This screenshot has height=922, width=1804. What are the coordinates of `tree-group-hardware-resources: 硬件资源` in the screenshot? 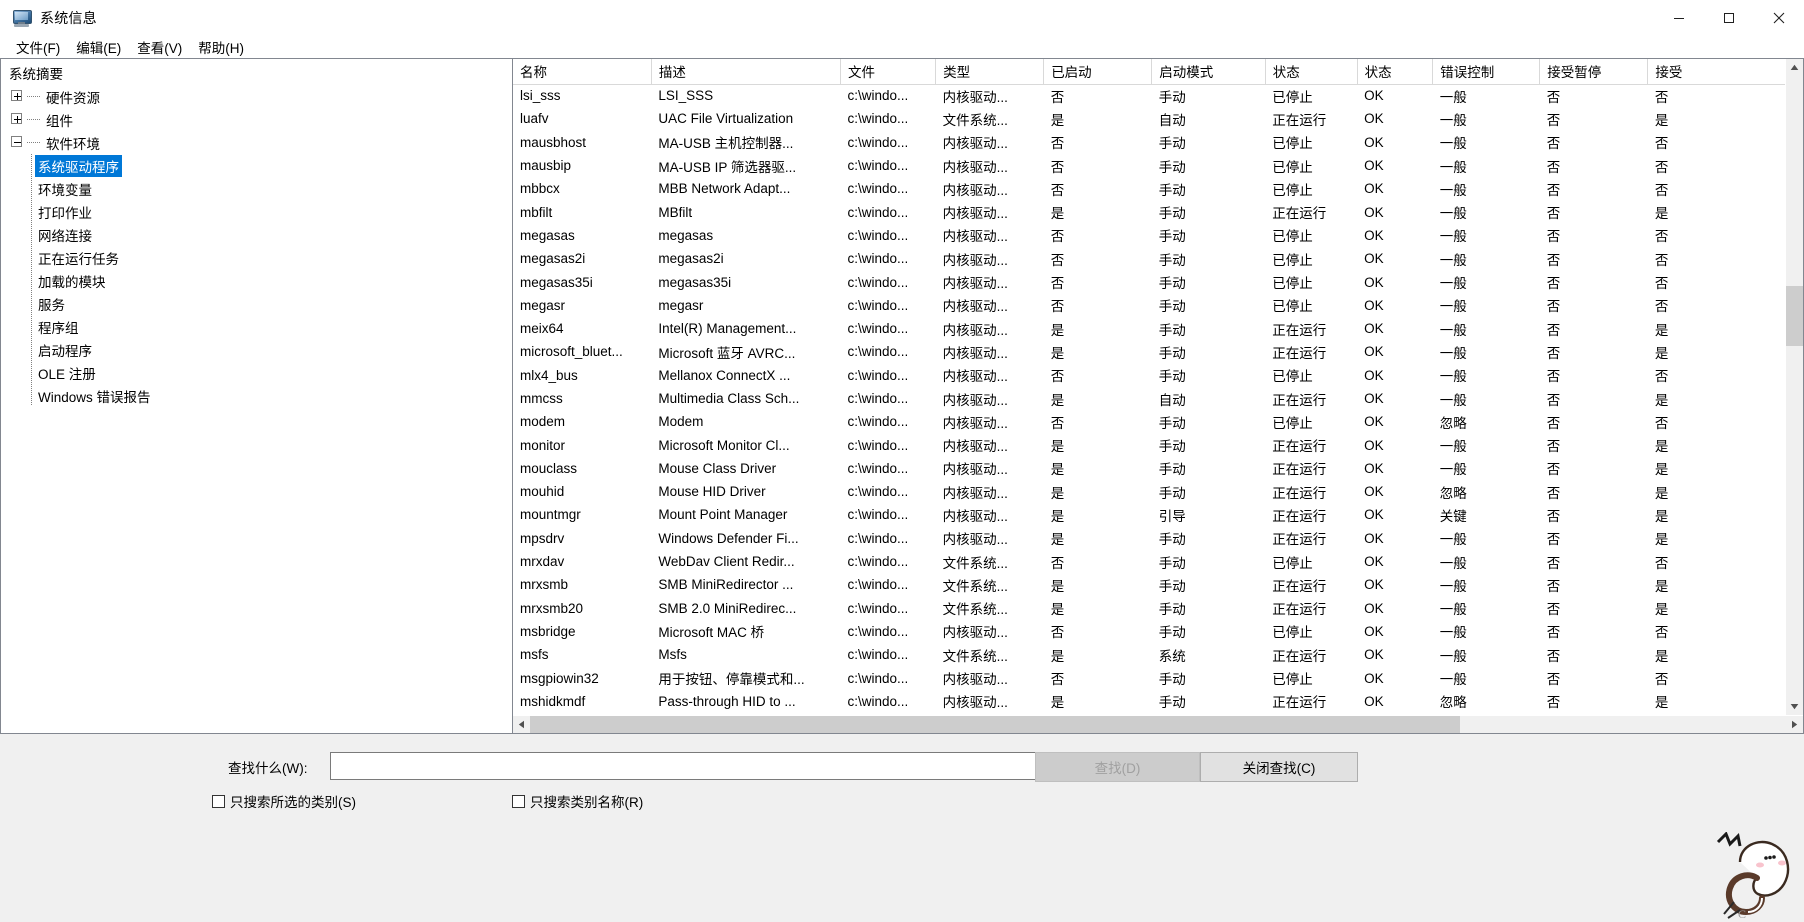 It's located at (256, 96).